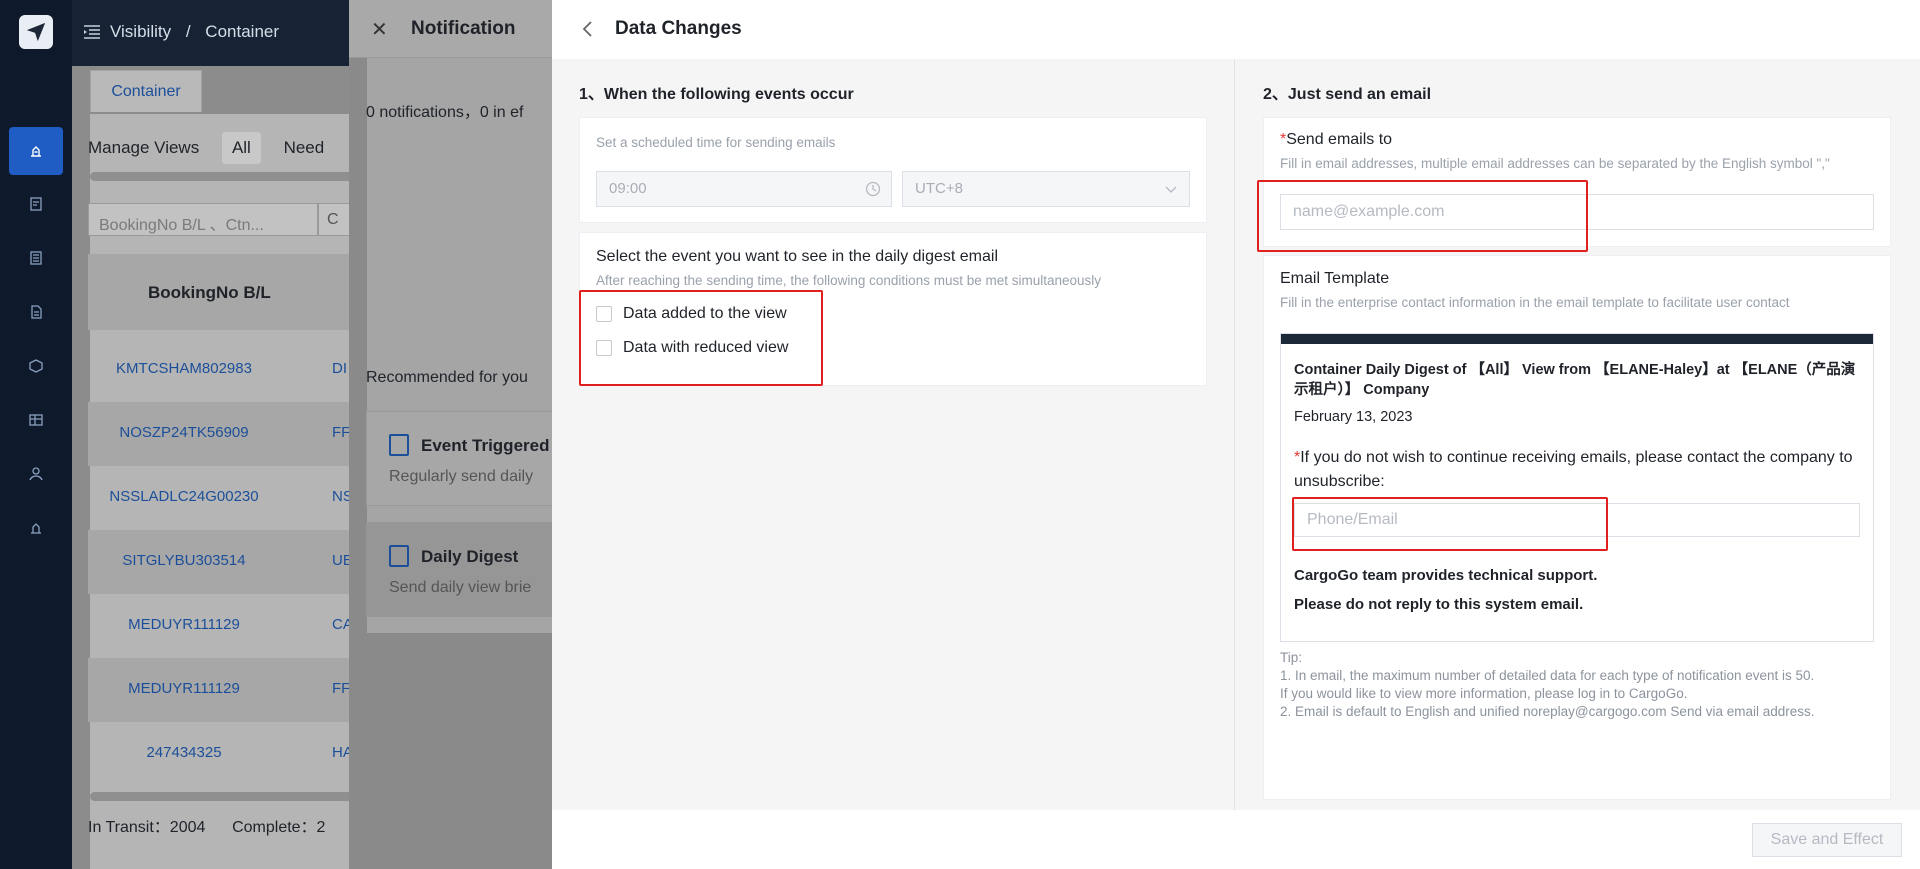 The height and width of the screenshot is (869, 1920). I want to click on checkbox-data-added, so click(604, 314).